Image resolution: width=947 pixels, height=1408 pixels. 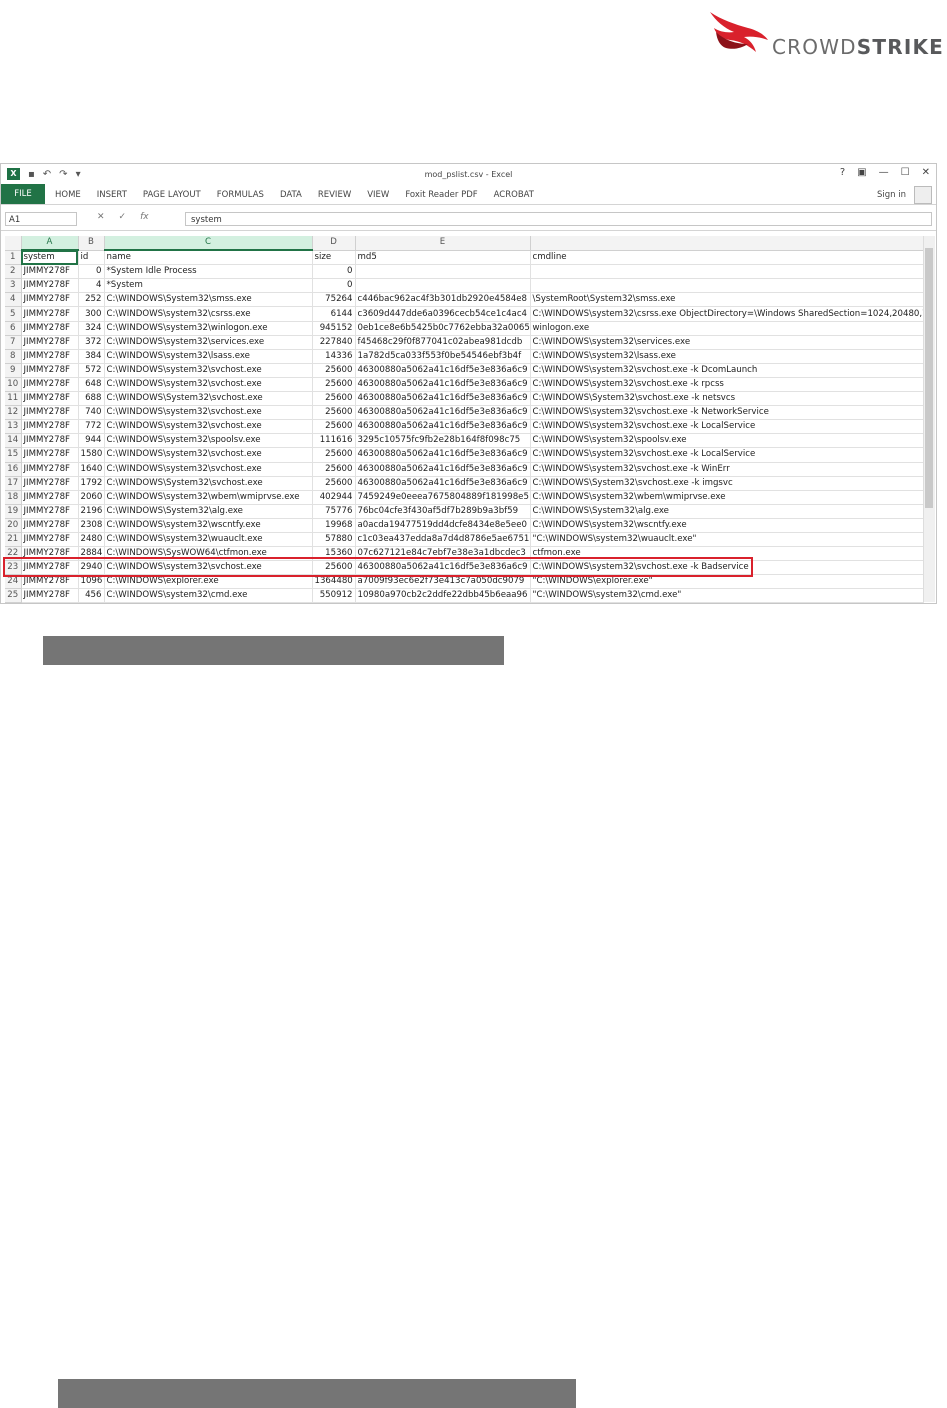 What do you see at coordinates (101, 217) in the screenshot?
I see `cancel-icon: ✕` at bounding box center [101, 217].